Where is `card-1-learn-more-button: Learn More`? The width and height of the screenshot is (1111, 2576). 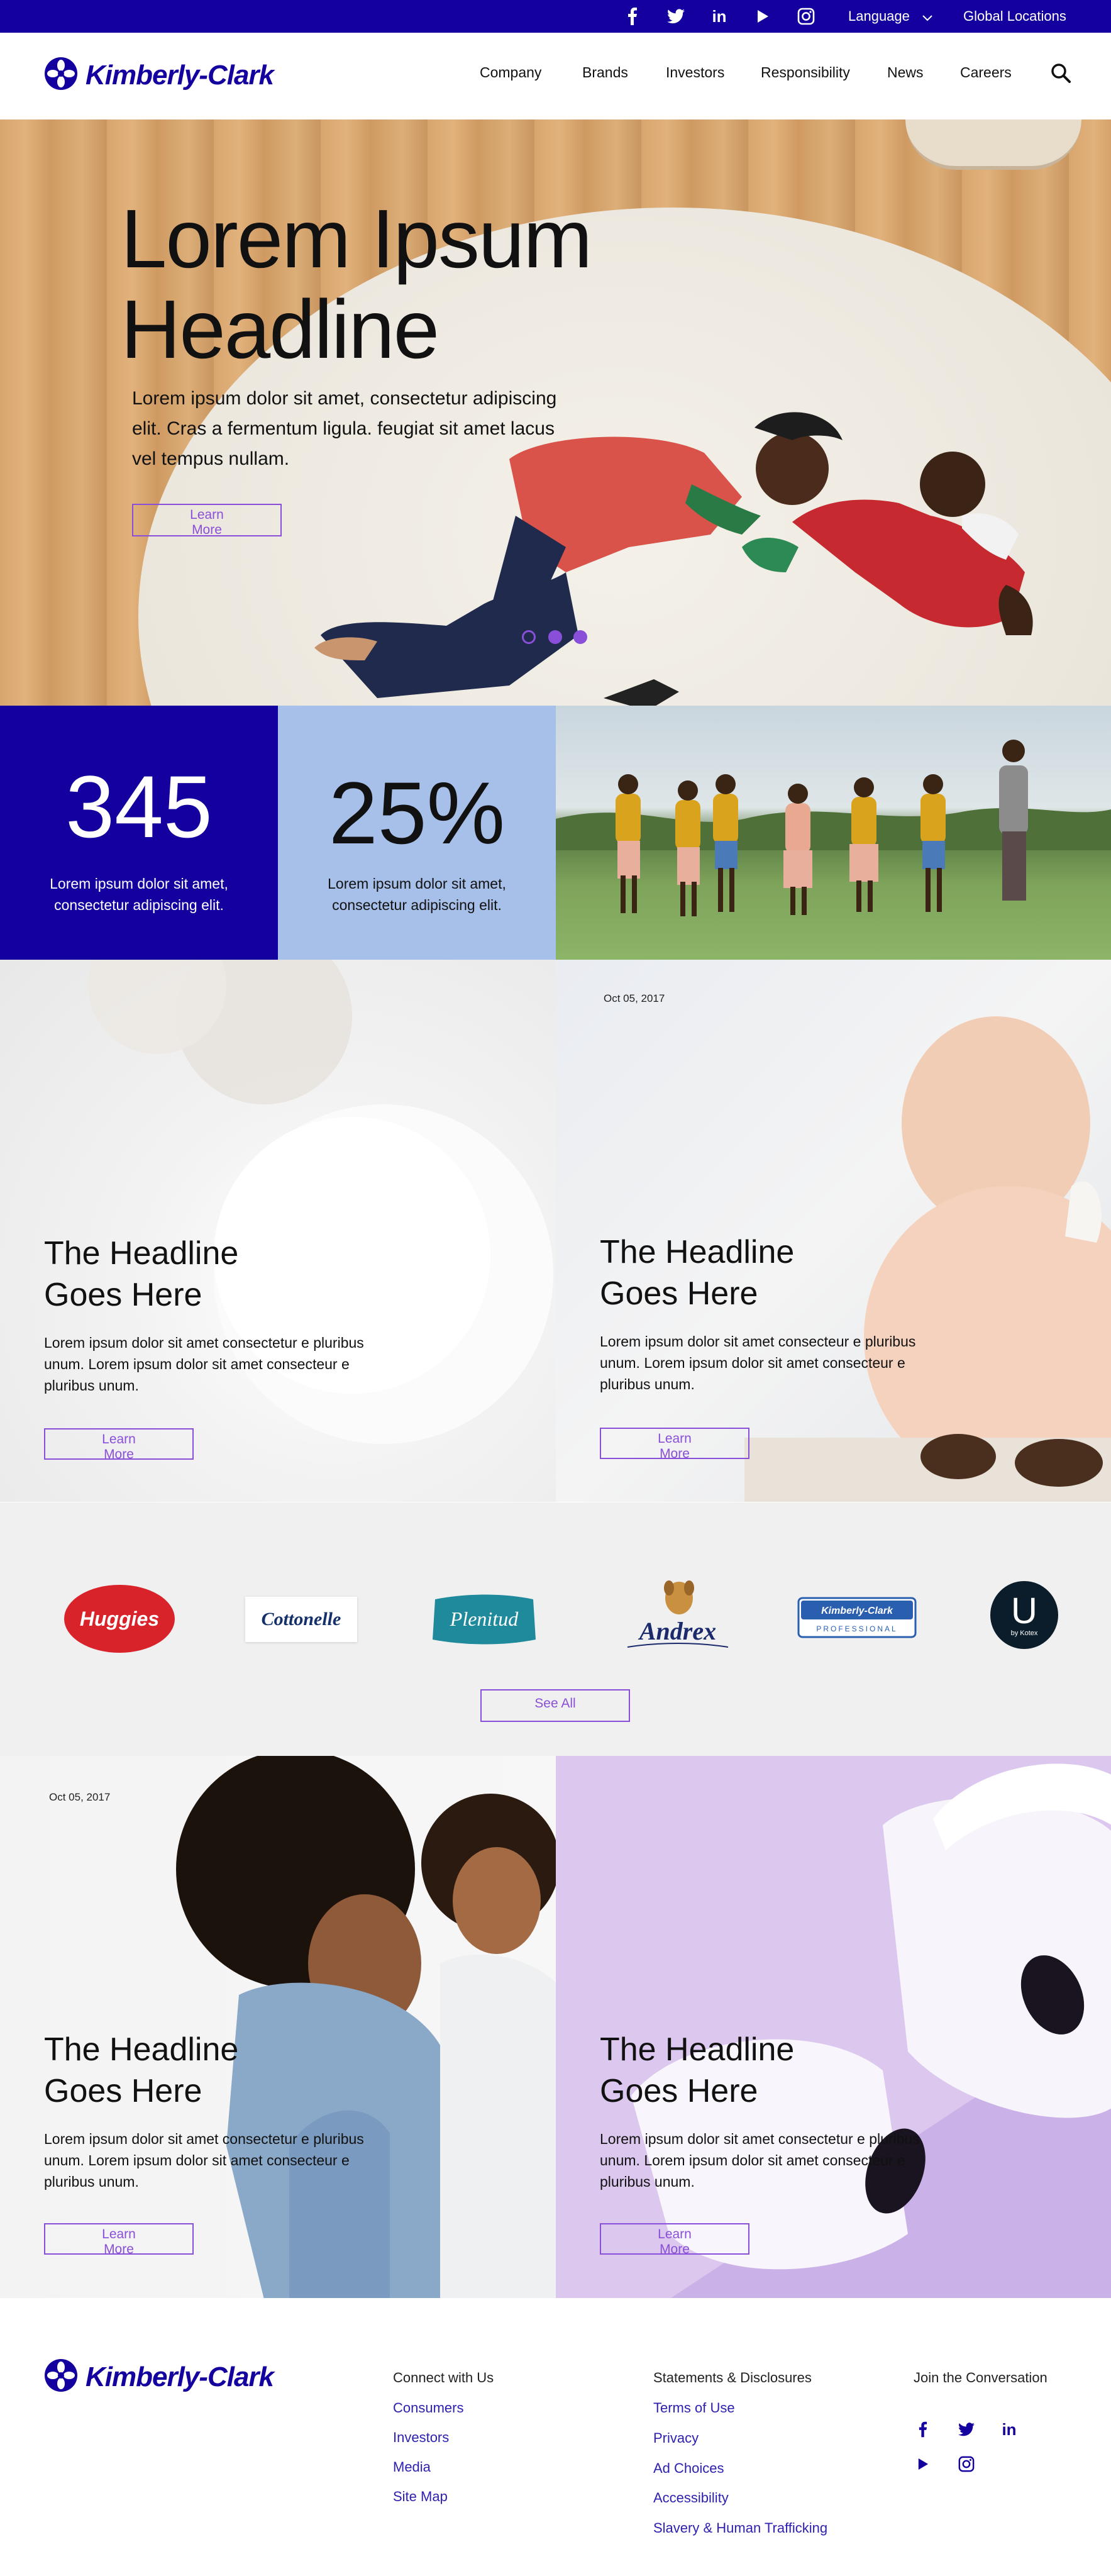
card-1-learn-more-button: Learn More is located at coordinates (119, 1445).